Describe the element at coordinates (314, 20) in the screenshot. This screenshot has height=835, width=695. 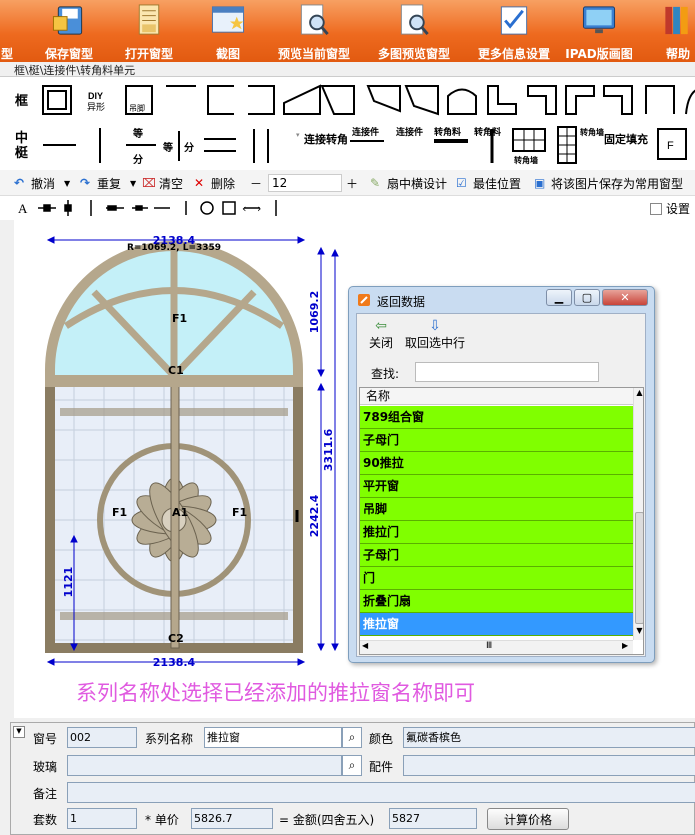
I see `preview-icon` at that location.